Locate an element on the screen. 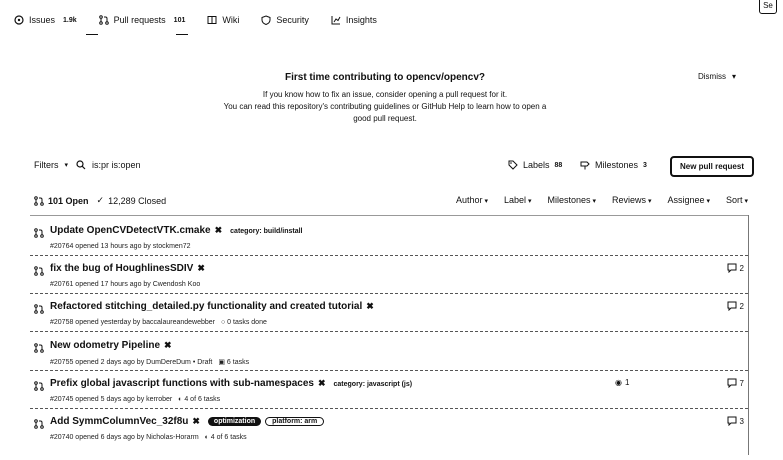  tab-security-label: Security is located at coordinates (292, 20).